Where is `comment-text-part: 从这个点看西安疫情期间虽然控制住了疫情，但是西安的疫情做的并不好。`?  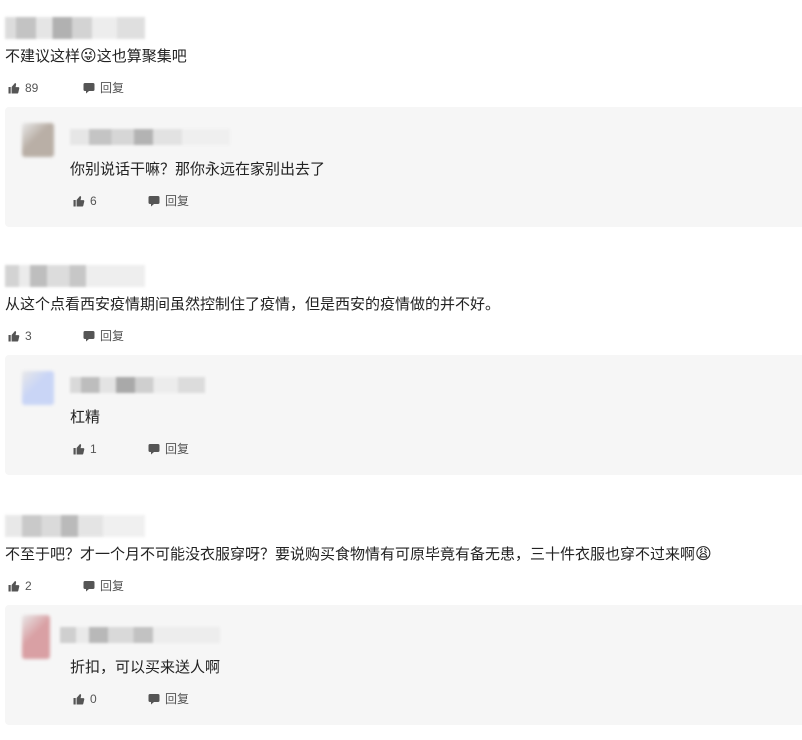
comment-text-part: 从这个点看西安疫情期间虽然控制住了疫情，但是西安的疫情做的并不好。 is located at coordinates (253, 304).